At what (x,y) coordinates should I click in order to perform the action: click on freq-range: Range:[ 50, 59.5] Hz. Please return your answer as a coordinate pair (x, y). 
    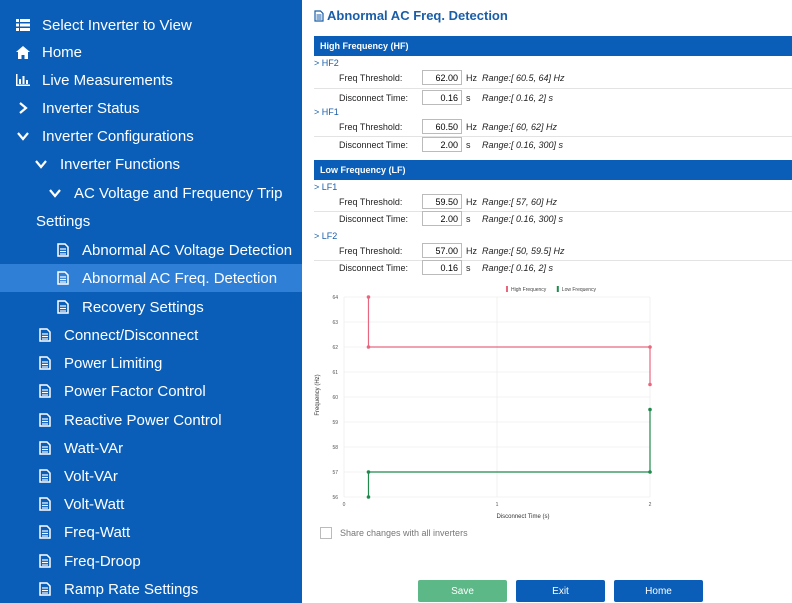
    Looking at the image, I should click on (523, 251).